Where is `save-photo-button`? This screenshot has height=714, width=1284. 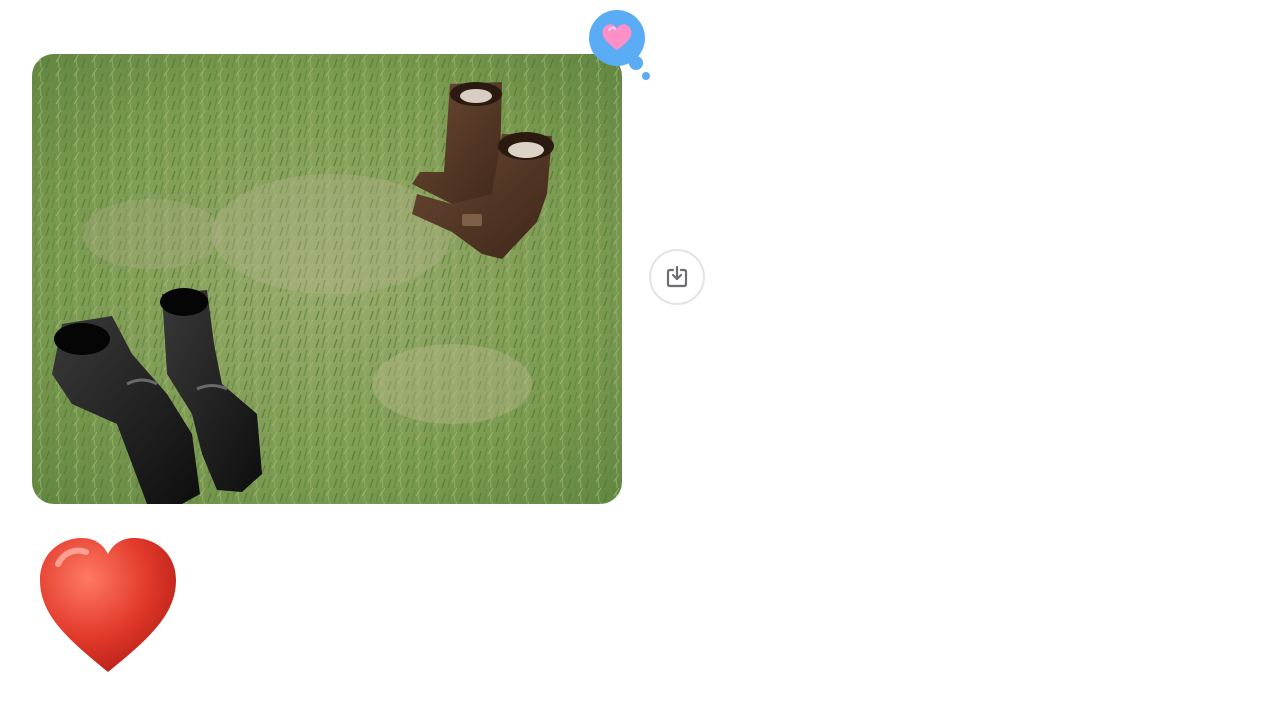 save-photo-button is located at coordinates (677, 277).